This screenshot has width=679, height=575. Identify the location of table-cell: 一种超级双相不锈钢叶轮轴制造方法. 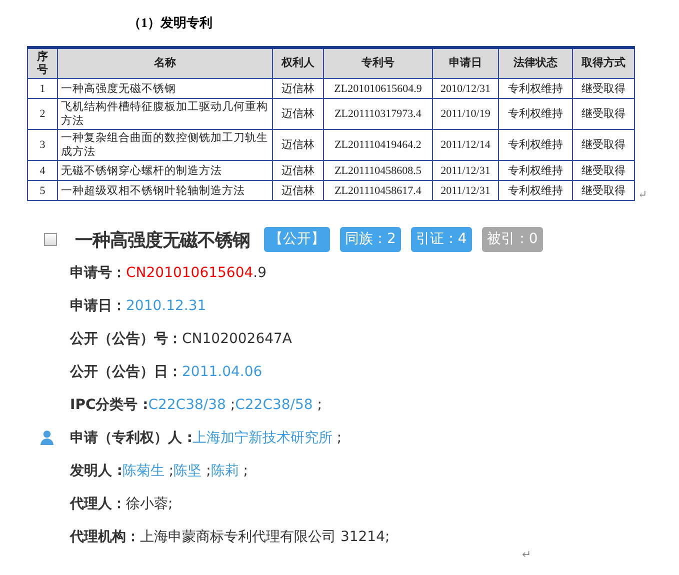
(165, 190).